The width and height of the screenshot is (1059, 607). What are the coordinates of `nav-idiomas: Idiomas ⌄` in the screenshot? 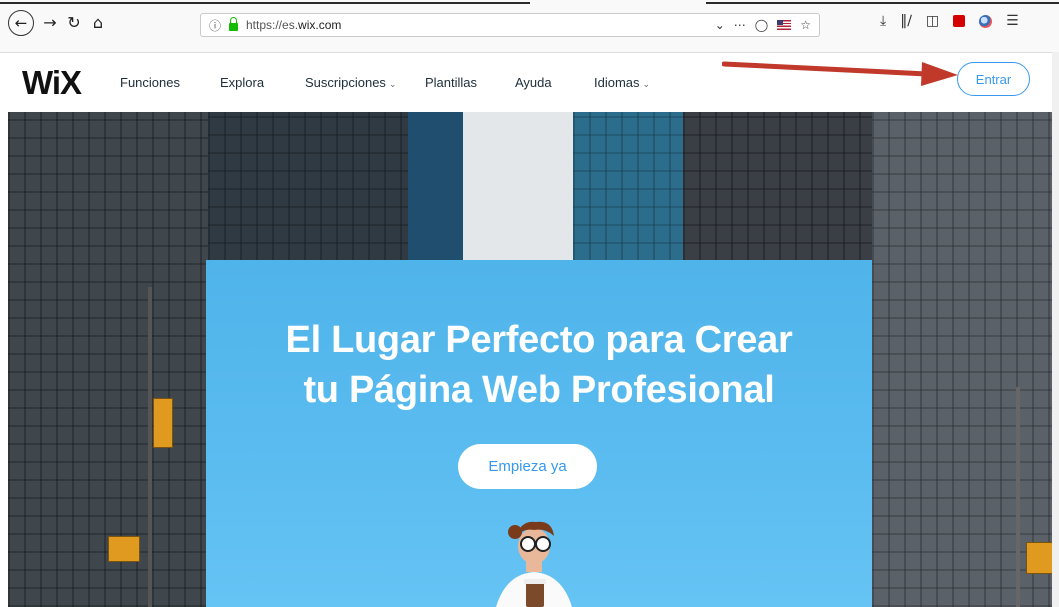 It's located at (622, 82).